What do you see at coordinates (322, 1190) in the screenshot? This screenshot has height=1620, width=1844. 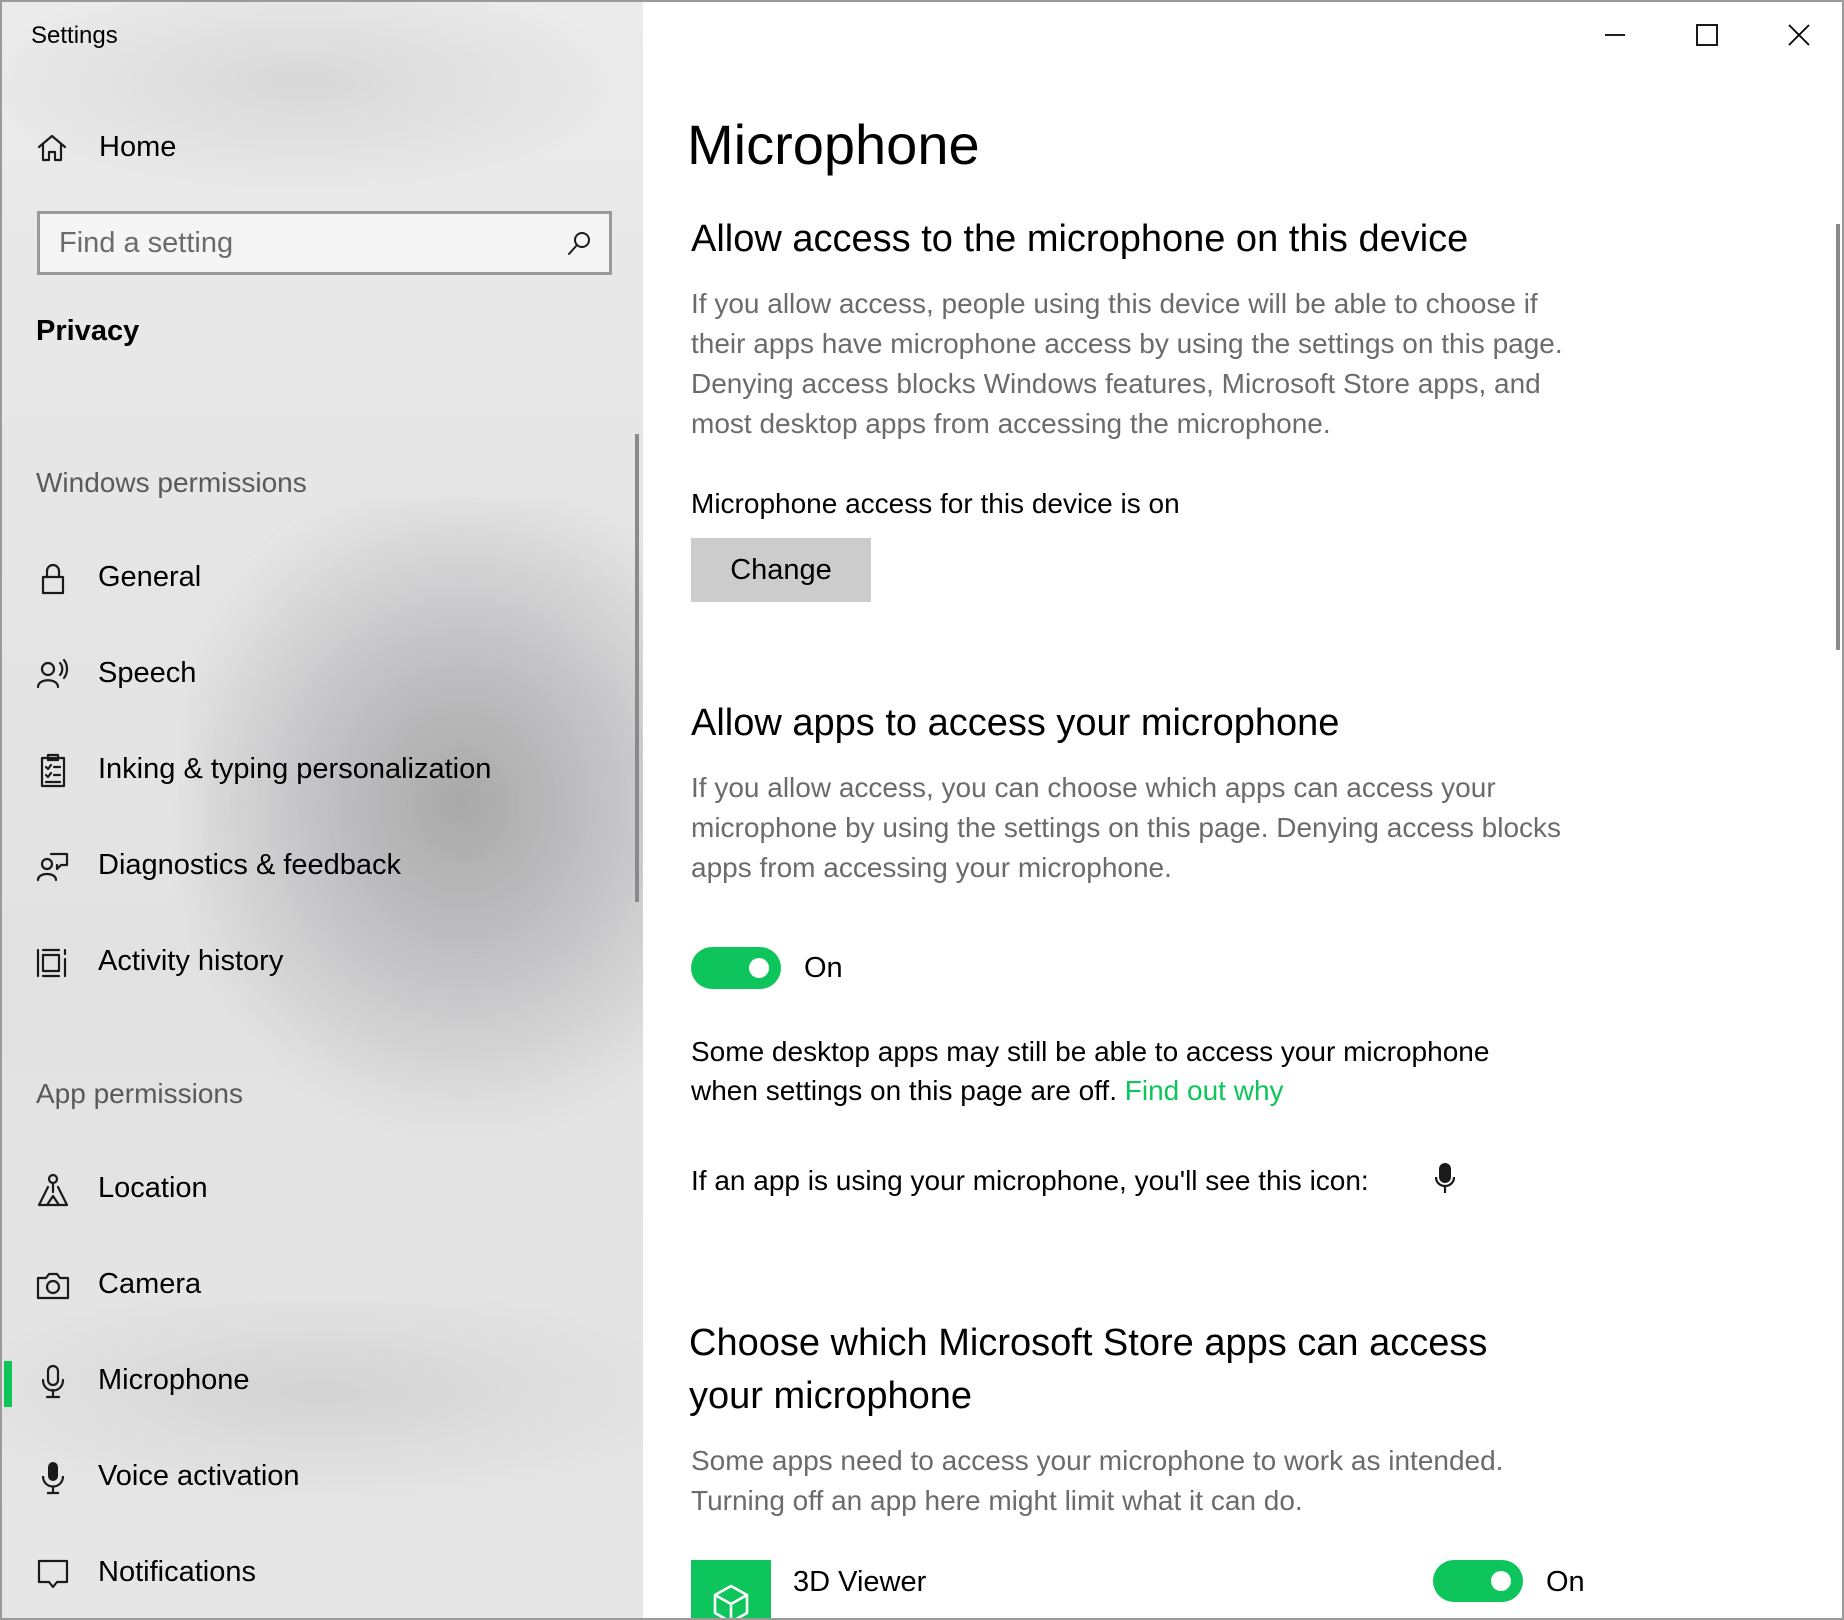 I see `sidebar-item-location: Location` at bounding box center [322, 1190].